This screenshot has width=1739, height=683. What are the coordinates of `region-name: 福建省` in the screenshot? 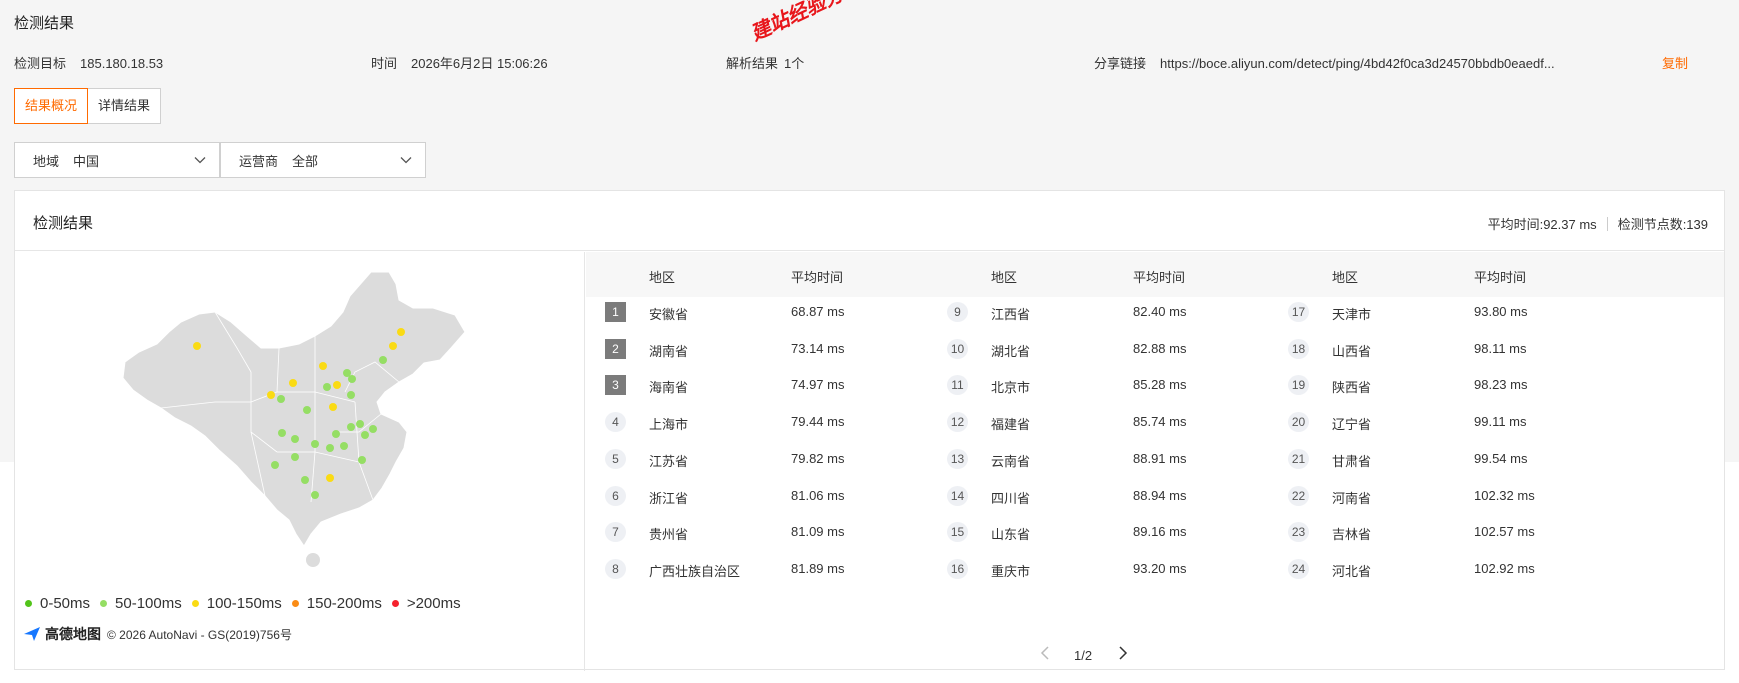 It's located at (1011, 424).